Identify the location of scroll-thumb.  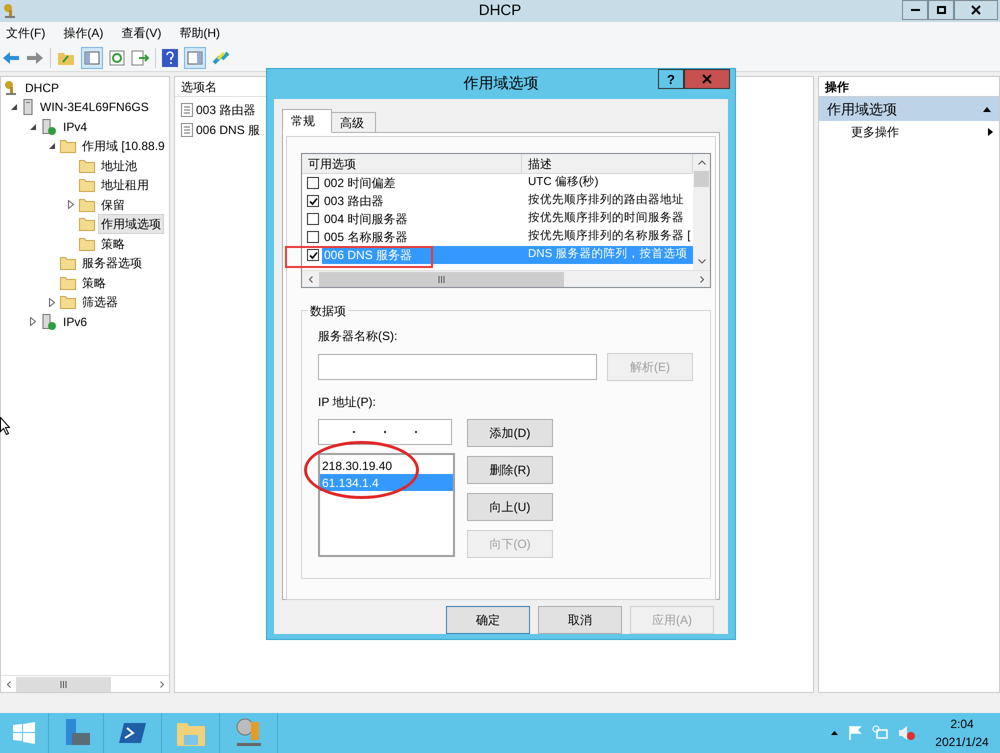
(701, 179).